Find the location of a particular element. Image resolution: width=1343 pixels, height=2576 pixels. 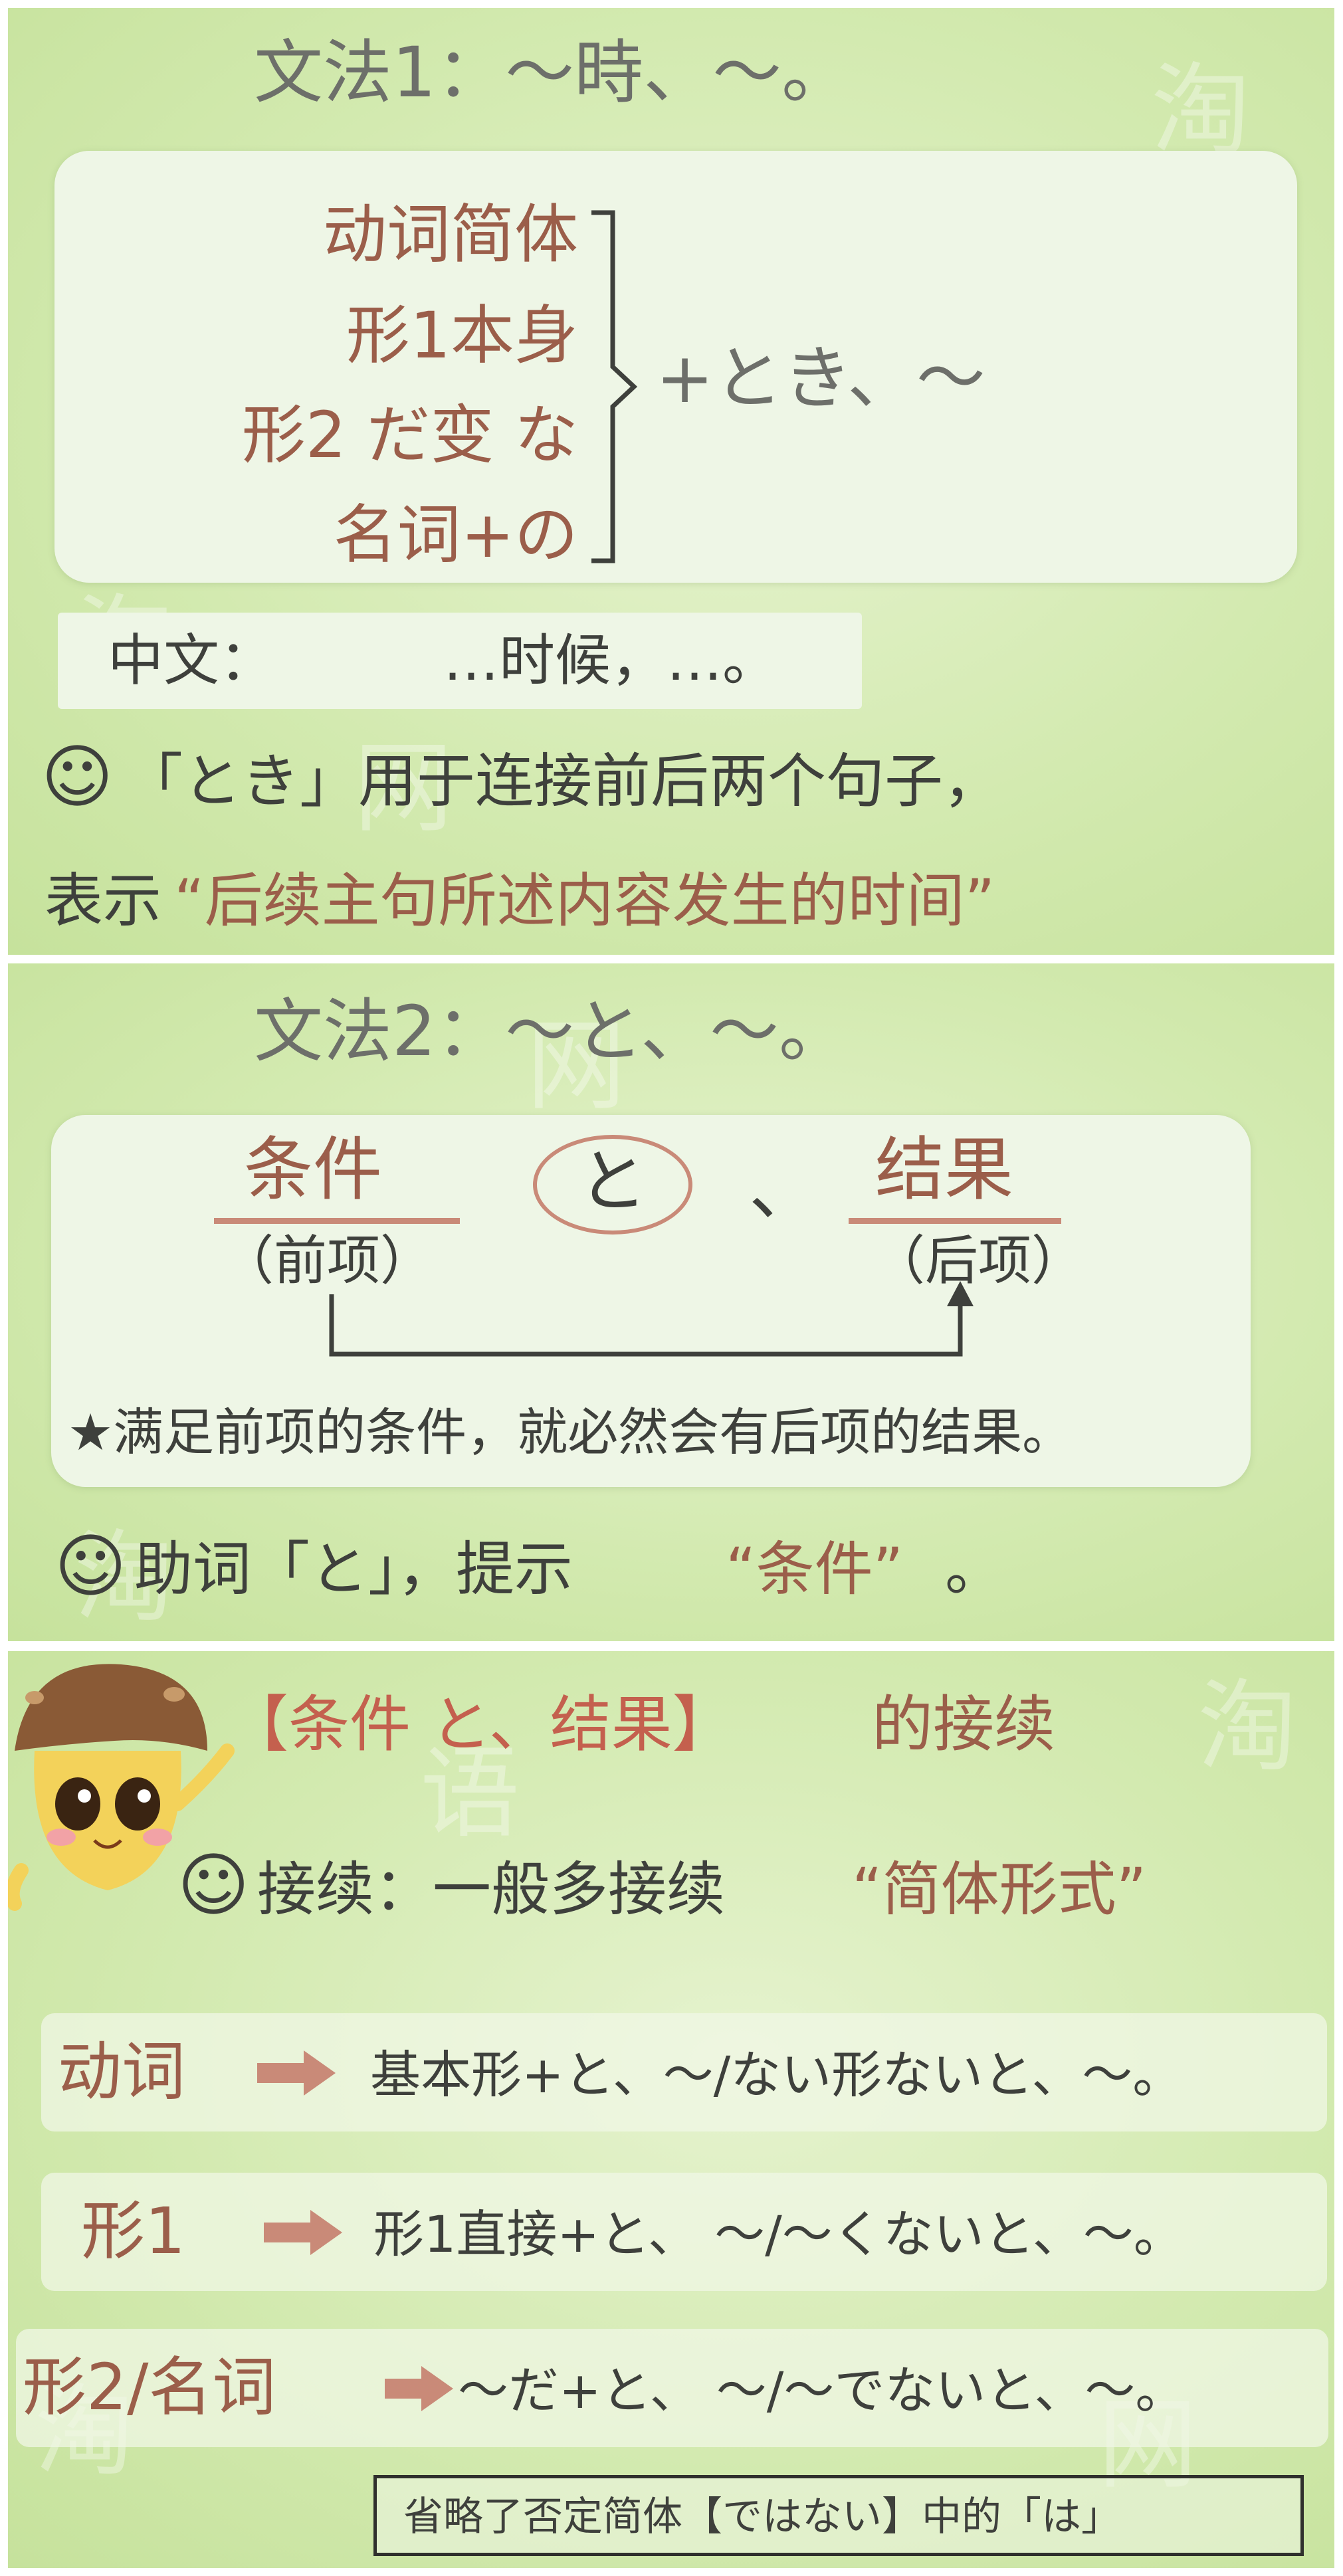

chinese-value: …时候，…。 is located at coordinates (611, 660).